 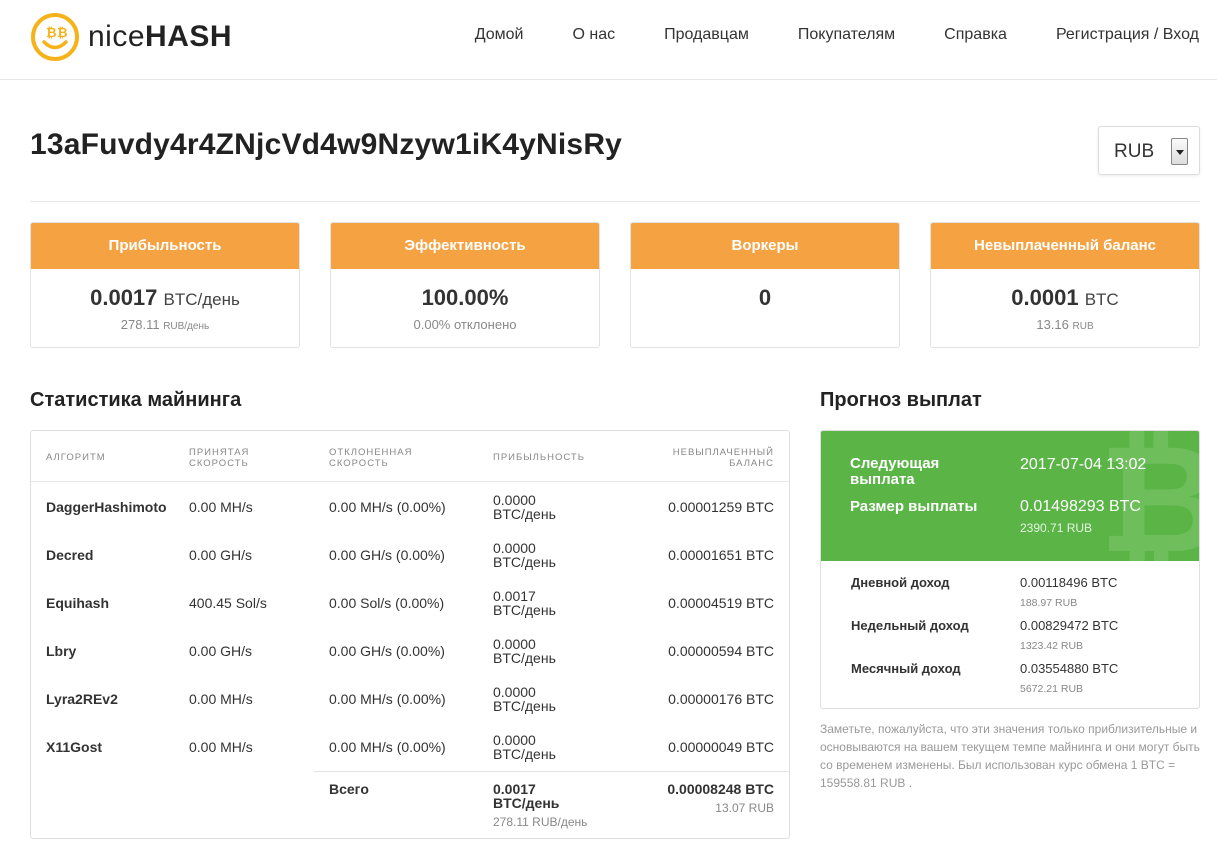 I want to click on nicehash-logo: ₿ ₿ niceHASH, so click(x=131, y=37).